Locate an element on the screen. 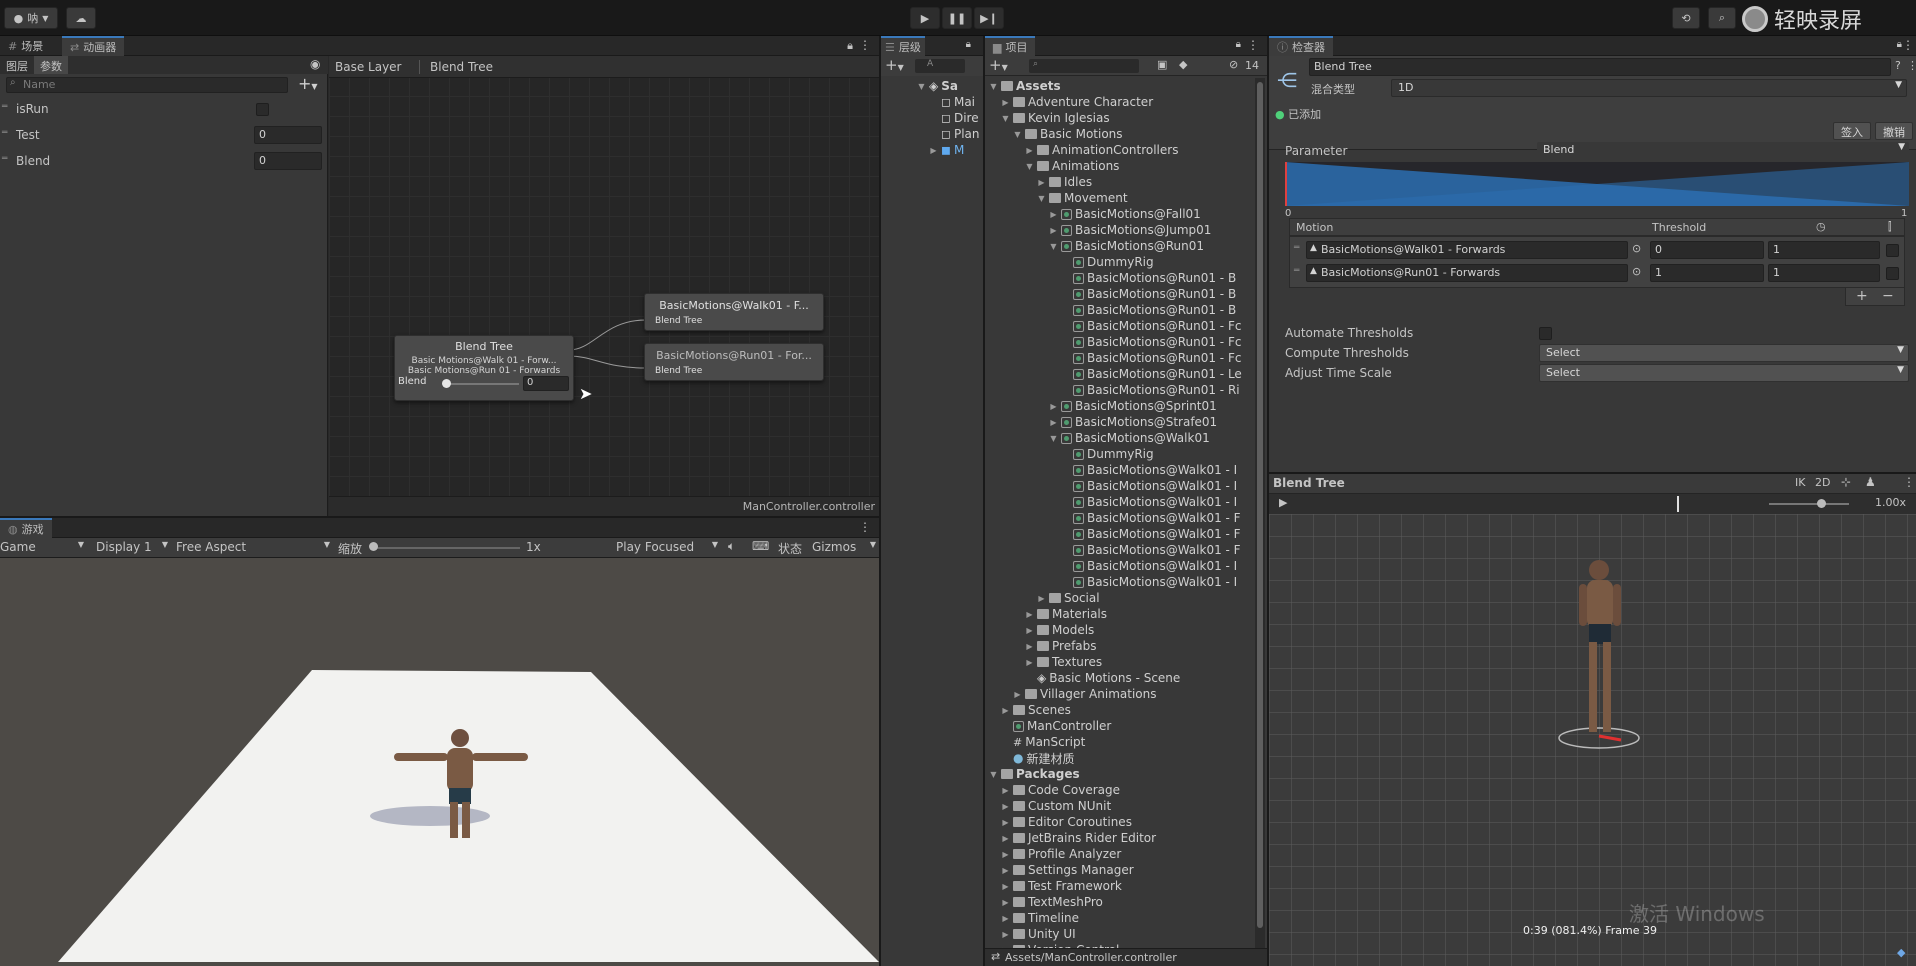  search-by-label-icon: ◆ is located at coordinates (1183, 64).